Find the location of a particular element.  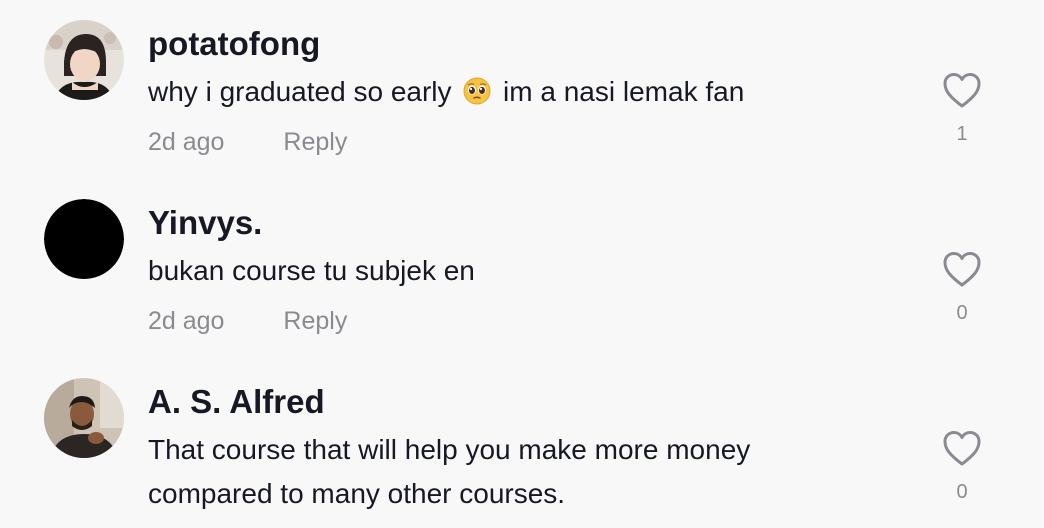

comment-text: bukan course tu subjek en is located at coordinates (311, 270).